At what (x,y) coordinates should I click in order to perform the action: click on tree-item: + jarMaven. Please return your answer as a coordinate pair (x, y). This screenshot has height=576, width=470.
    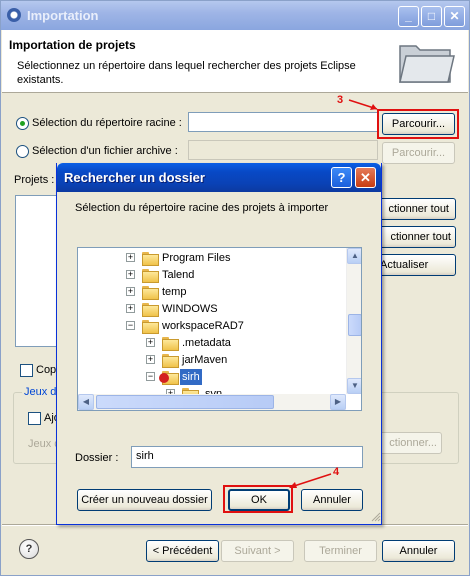
    Looking at the image, I should click on (212, 360).